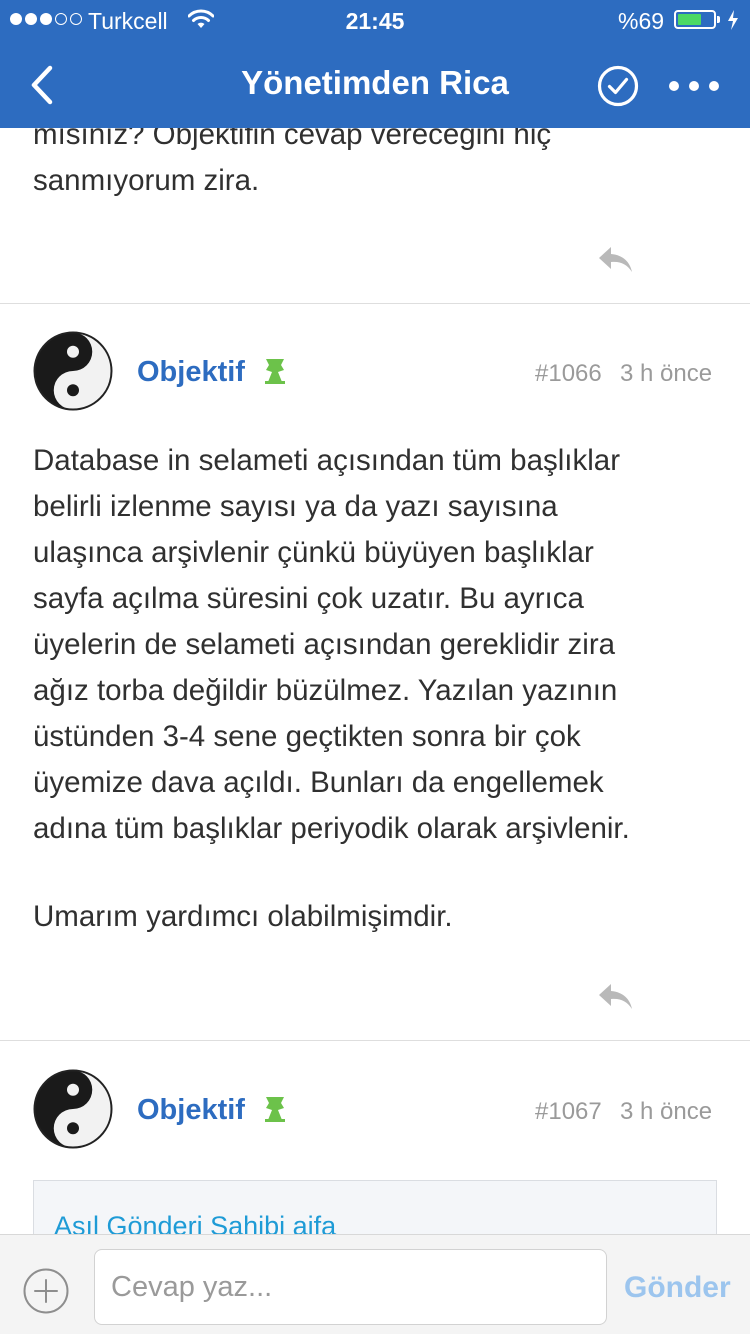 This screenshot has width=750, height=1334. What do you see at coordinates (350, 1287) in the screenshot?
I see `reply-input` at bounding box center [350, 1287].